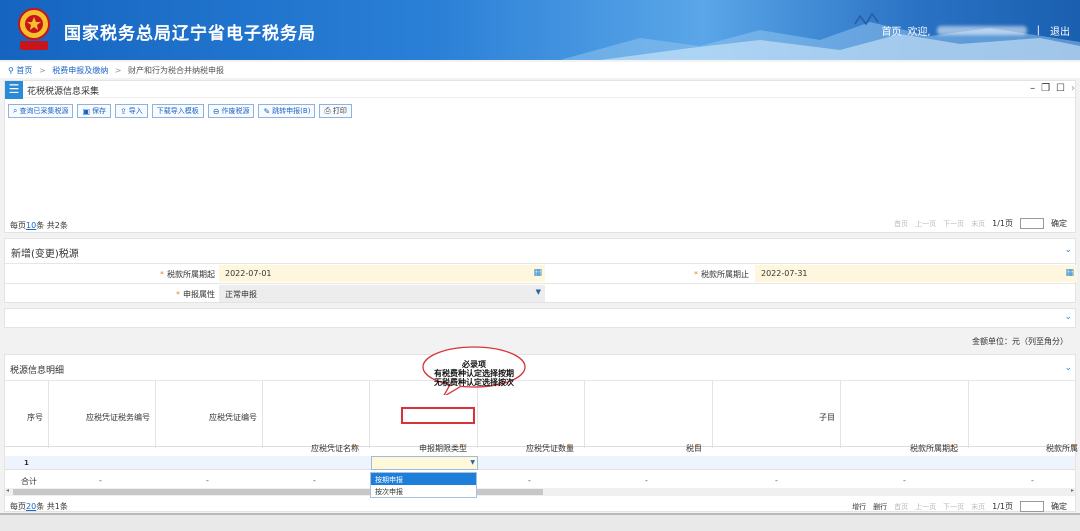  I want to click on col-period-start: * 税款所属期起, so click(904, 417).